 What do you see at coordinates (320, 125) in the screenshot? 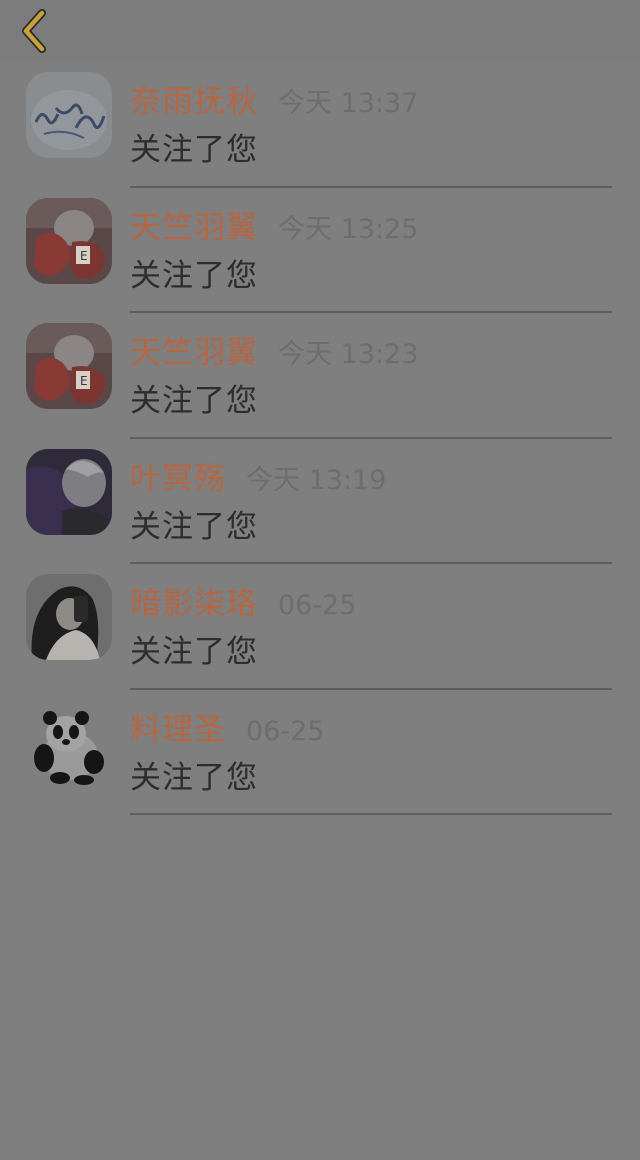
I see `list-item: 奈雨抚秋 今天 13:37 关注了您` at bounding box center [320, 125].